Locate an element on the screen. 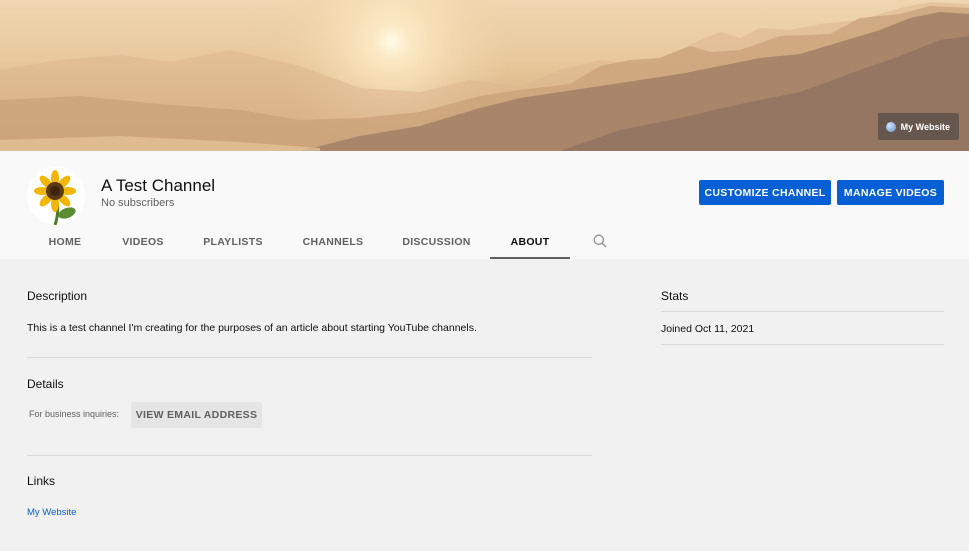  links-heading: Links is located at coordinates (41, 481).